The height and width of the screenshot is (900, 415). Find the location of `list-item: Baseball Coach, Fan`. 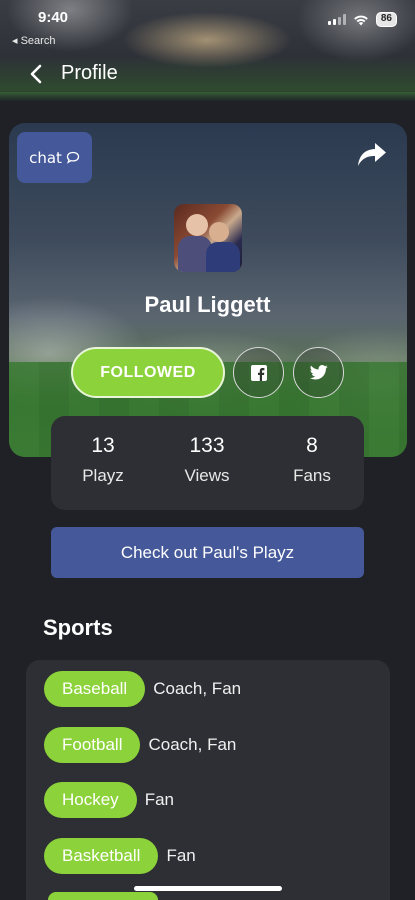

list-item: Baseball Coach, Fan is located at coordinates (142, 689).